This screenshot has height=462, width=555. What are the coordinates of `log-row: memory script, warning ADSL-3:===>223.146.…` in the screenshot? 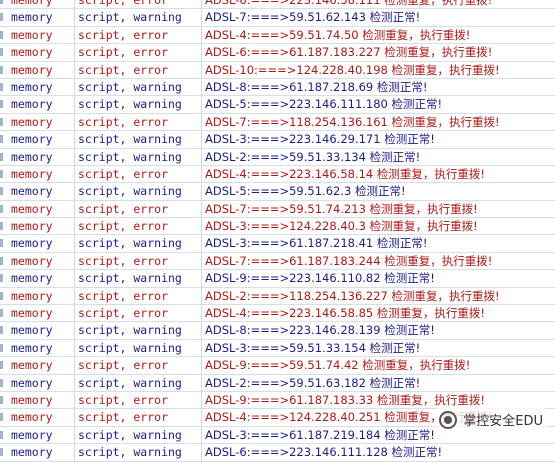 It's located at (277, 140).